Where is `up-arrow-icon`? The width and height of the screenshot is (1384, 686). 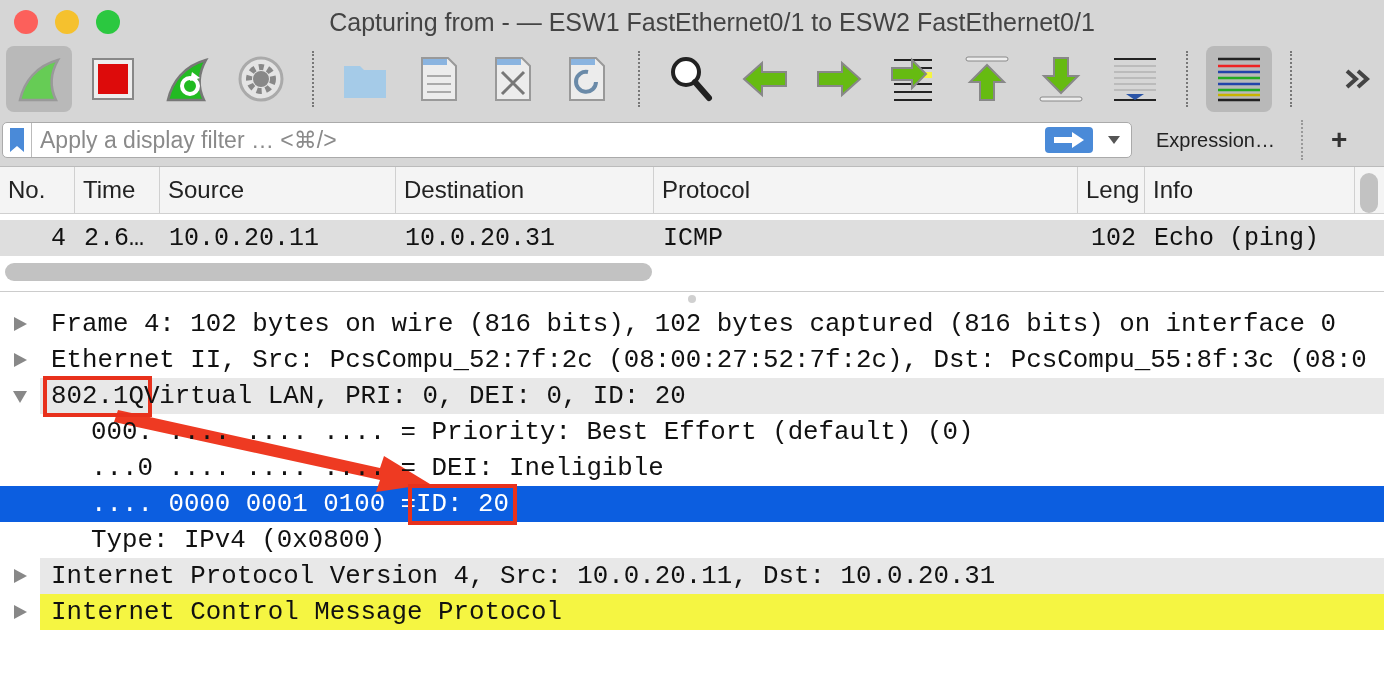
up-arrow-icon is located at coordinates (987, 79).